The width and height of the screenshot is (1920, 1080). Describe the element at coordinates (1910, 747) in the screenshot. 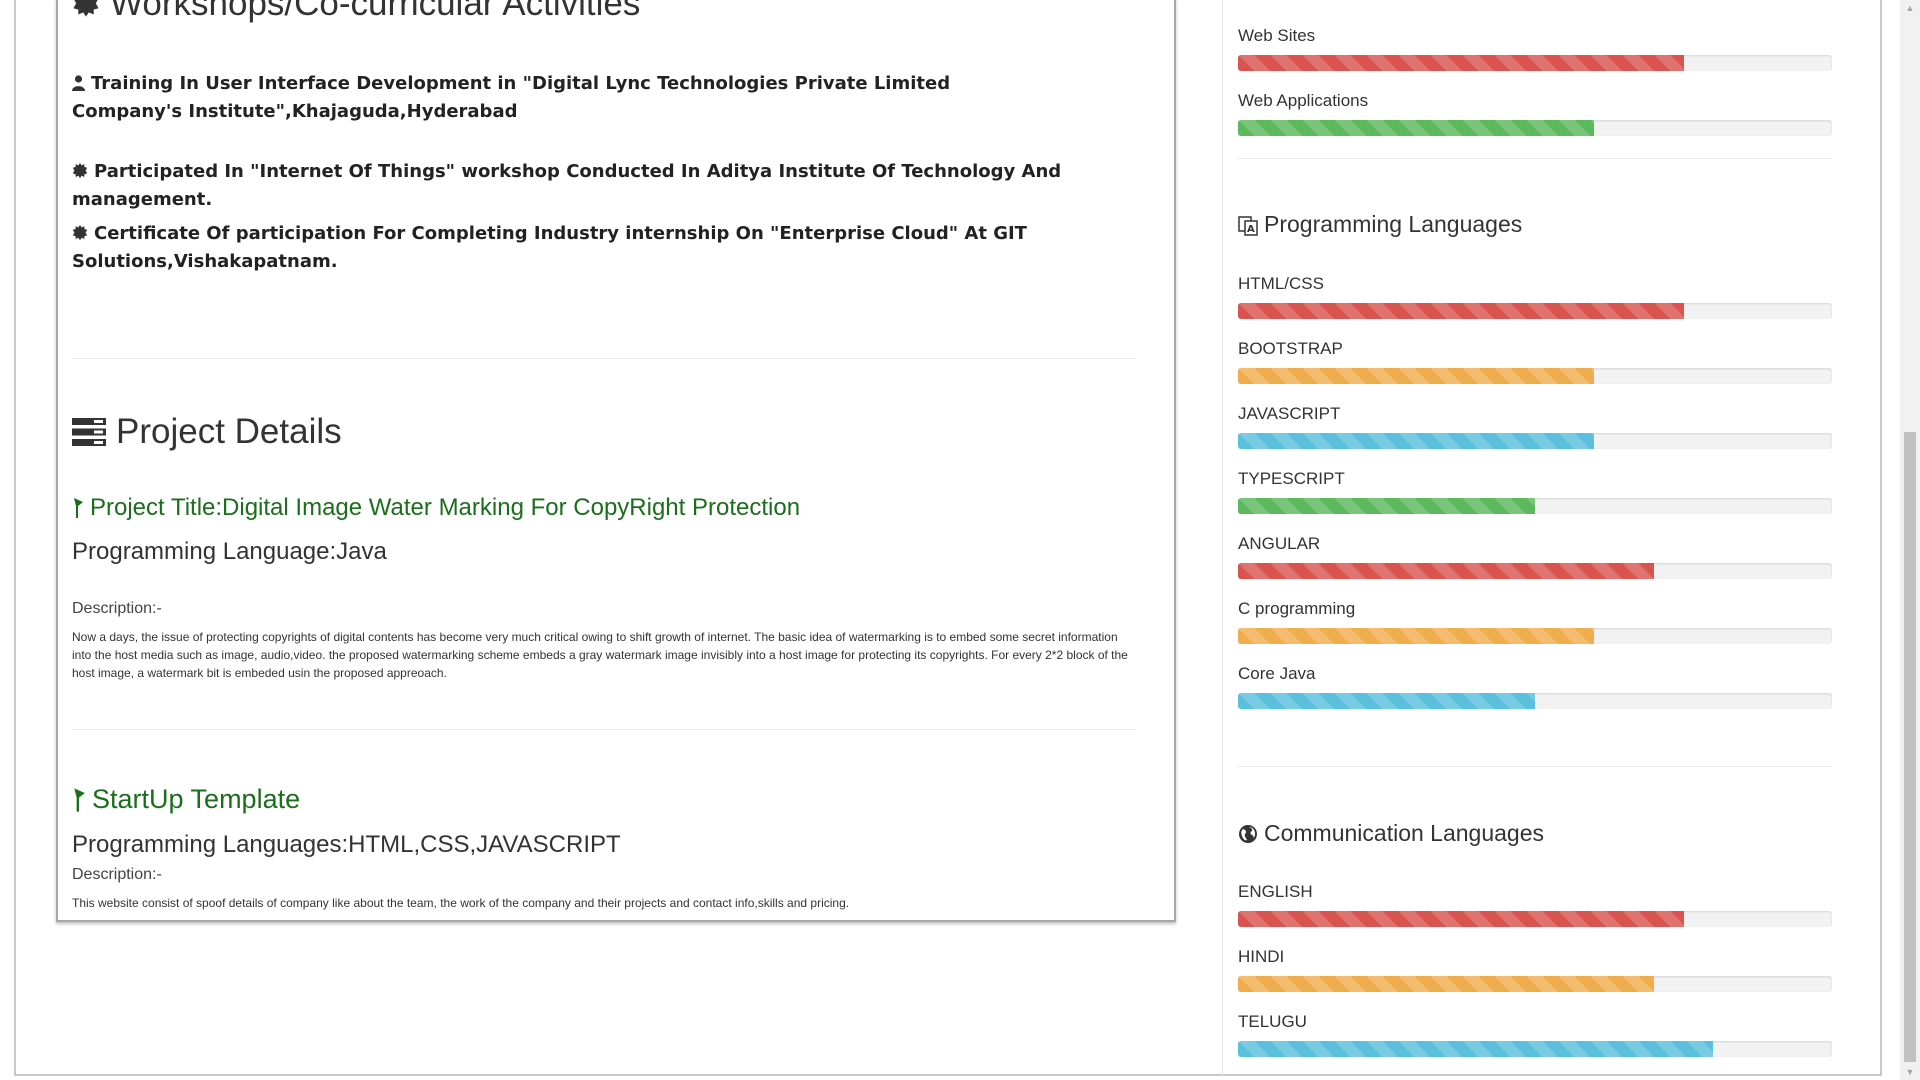

I see `scroll-thumb` at that location.